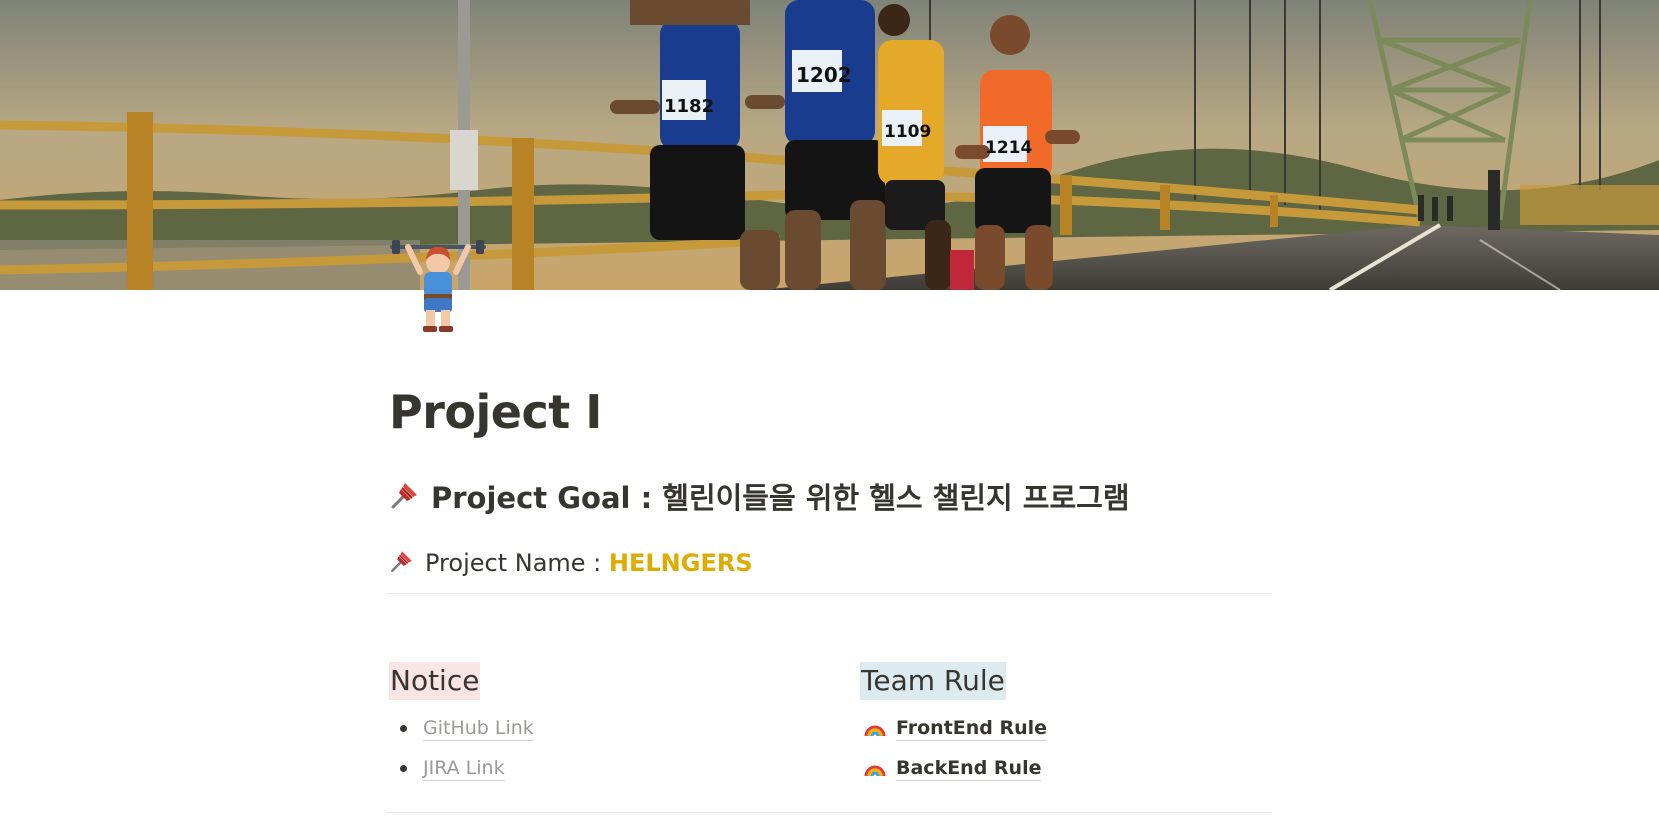  Describe the element at coordinates (464, 769) in the screenshot. I see `jira-link: JIRA Link` at that location.